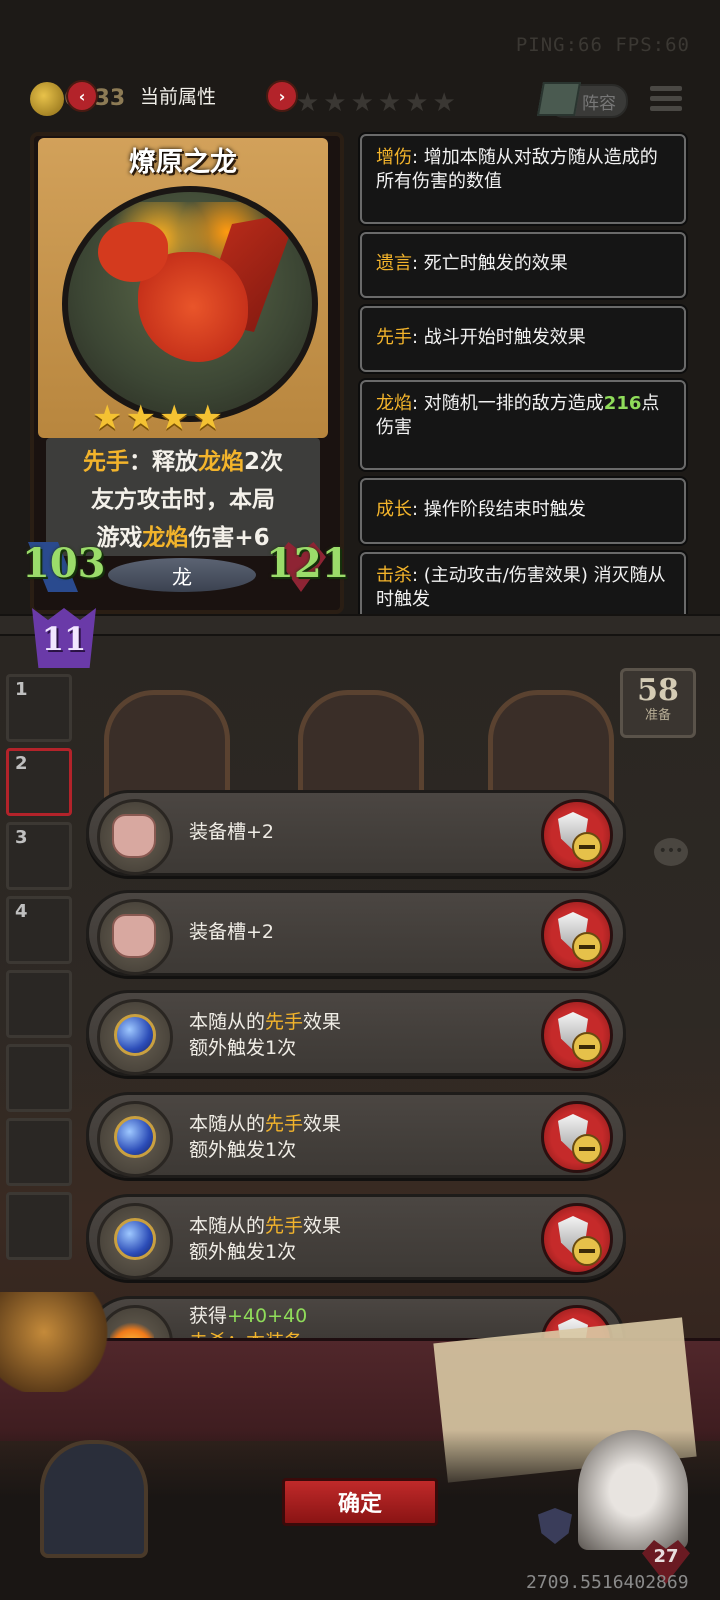 This screenshot has width=720, height=1600. Describe the element at coordinates (356, 933) in the screenshot. I see `equipment-row-2: 装备槽+2` at that location.